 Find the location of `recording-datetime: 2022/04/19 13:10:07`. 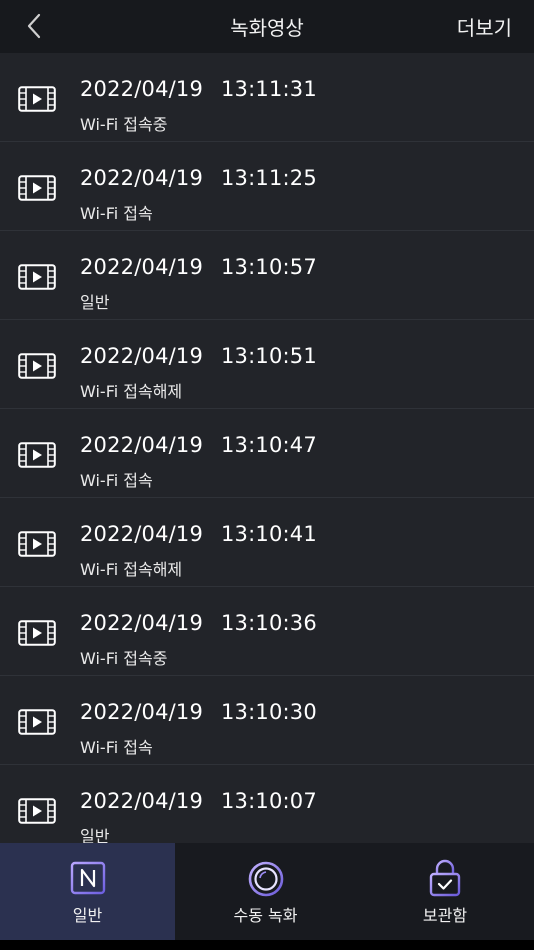

recording-datetime: 2022/04/19 13:10:07 is located at coordinates (198, 801).